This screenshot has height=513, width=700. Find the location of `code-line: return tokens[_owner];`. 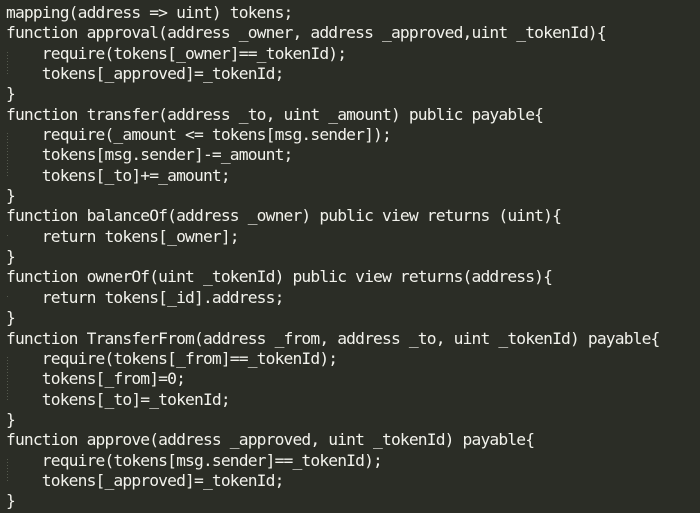

code-line: return tokens[_owner]; is located at coordinates (350, 237).